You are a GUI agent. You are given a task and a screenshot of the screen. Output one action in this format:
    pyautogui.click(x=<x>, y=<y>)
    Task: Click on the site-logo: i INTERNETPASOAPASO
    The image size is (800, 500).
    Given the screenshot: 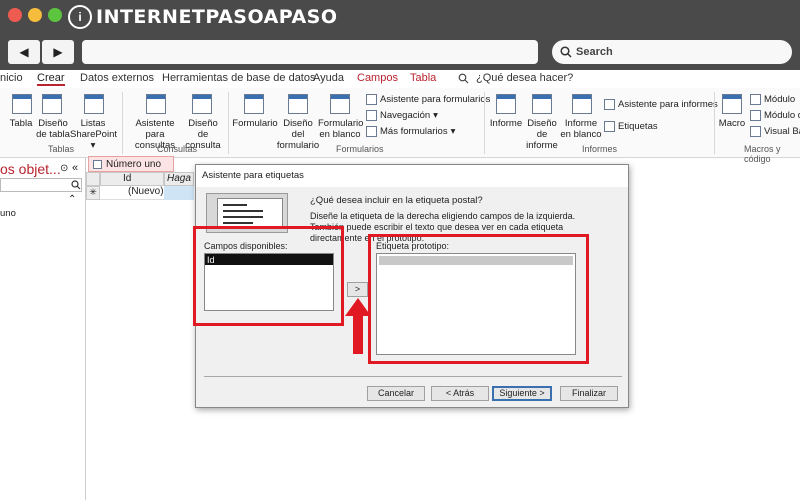 What is the action you would take?
    pyautogui.click(x=203, y=17)
    